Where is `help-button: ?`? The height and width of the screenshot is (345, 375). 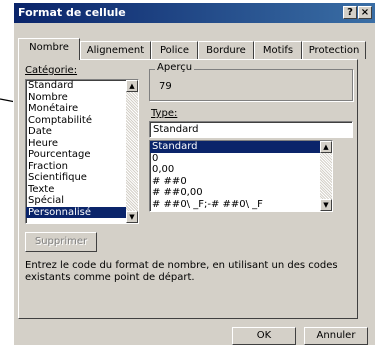
help-button: ? is located at coordinates (350, 12).